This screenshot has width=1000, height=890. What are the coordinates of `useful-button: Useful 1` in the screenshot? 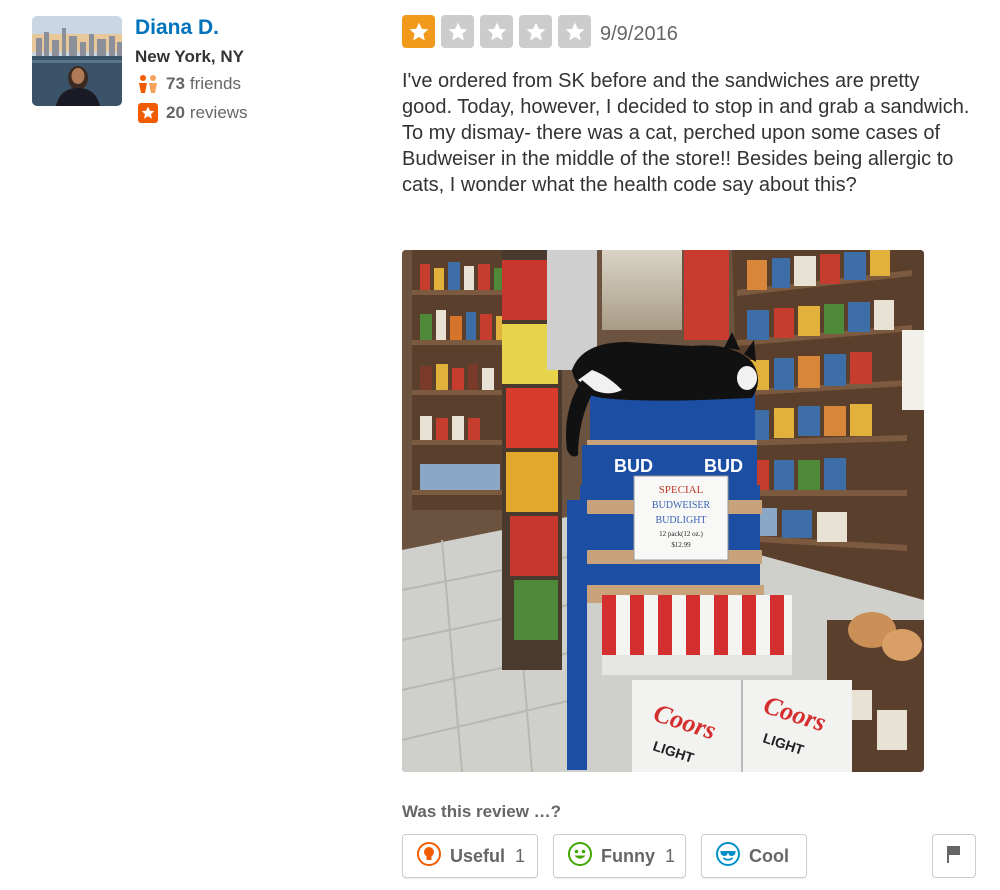 It's located at (470, 856).